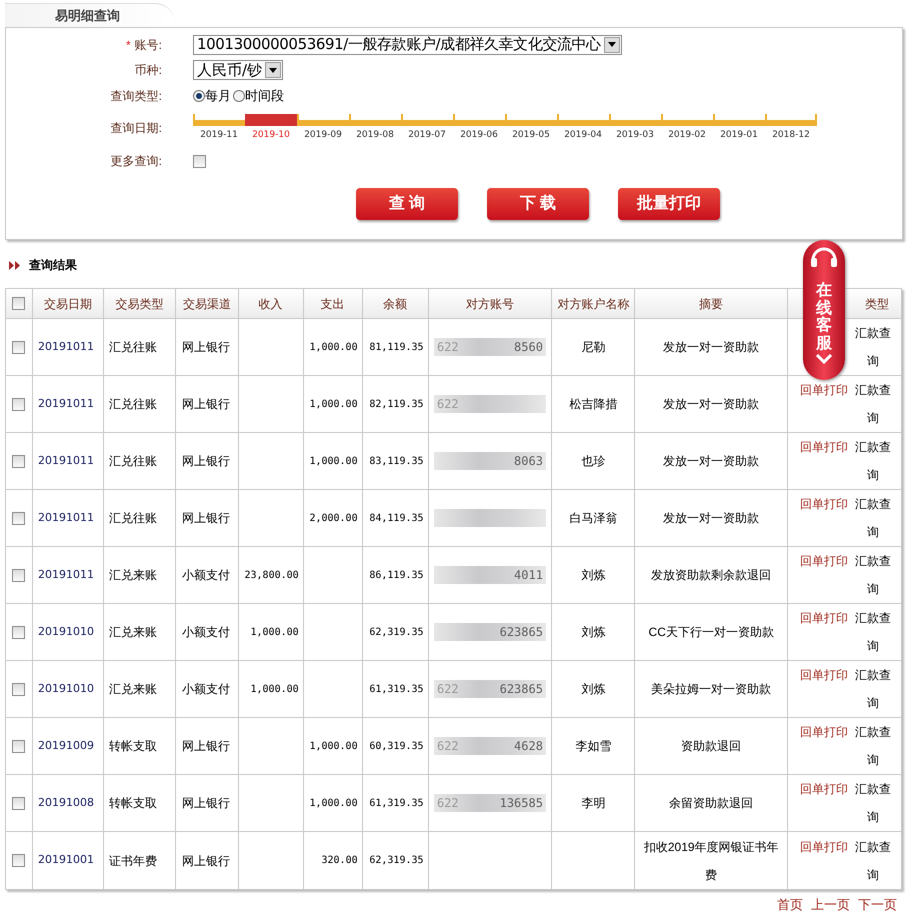  I want to click on table-cell-text: 刘炼, so click(593, 575).